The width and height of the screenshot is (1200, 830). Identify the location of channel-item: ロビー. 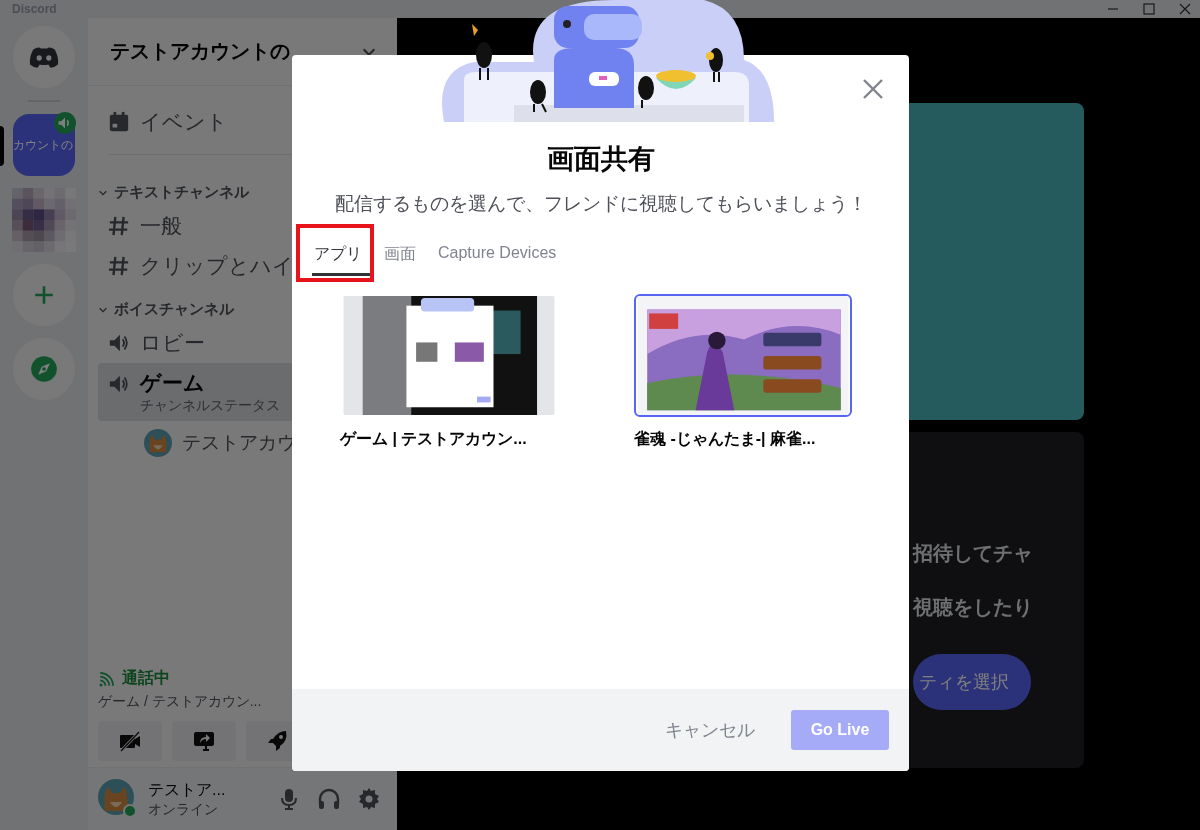
(242, 343).